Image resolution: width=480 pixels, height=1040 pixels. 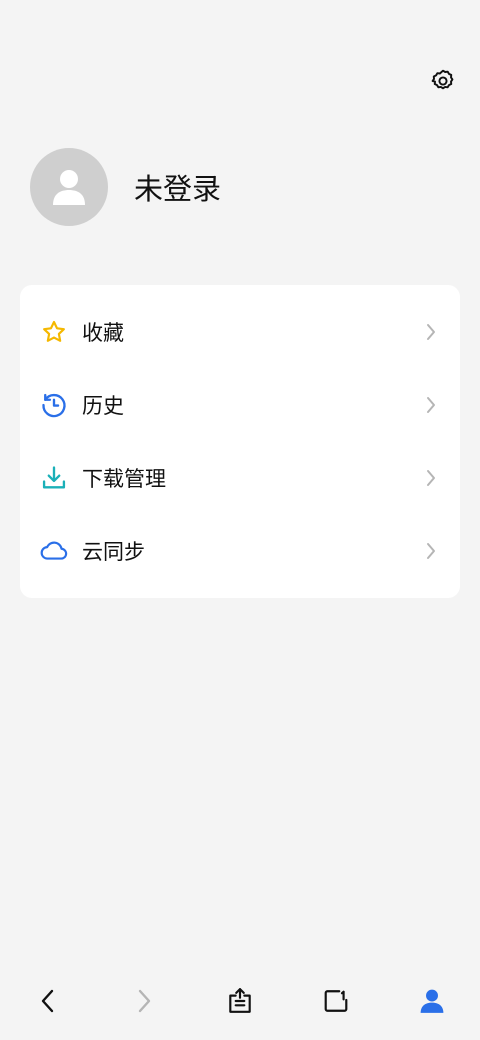 What do you see at coordinates (103, 405) in the screenshot?
I see `menu-item-label: 历史` at bounding box center [103, 405].